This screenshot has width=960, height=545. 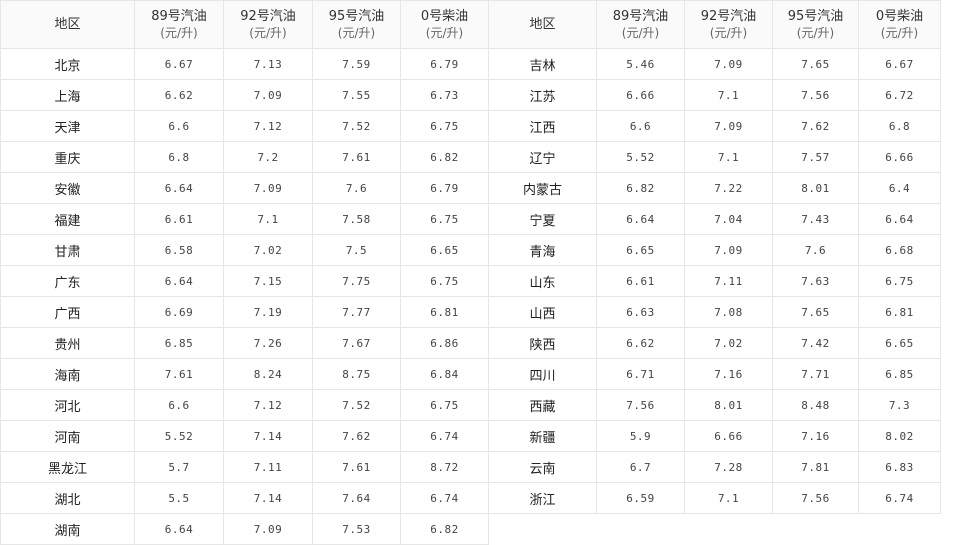 I want to click on price-cell-left: 7.77, so click(x=356, y=312).